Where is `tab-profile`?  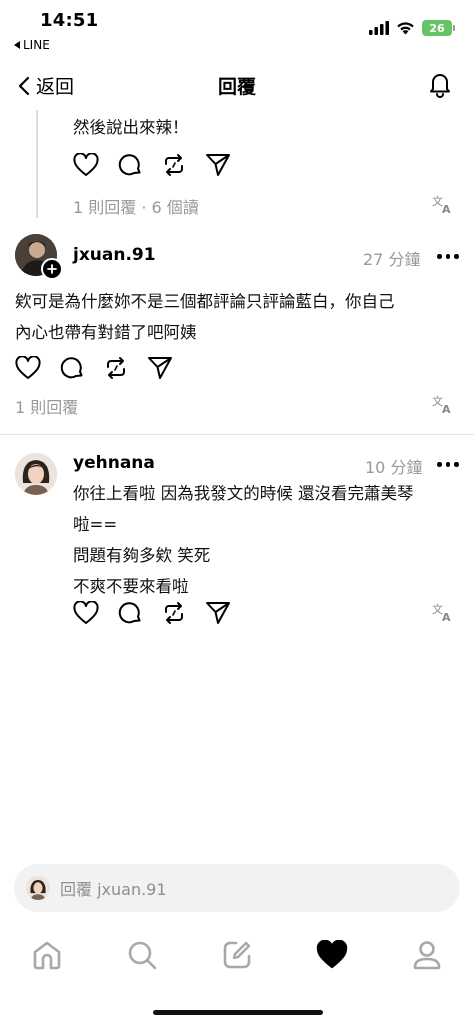
tab-profile is located at coordinates (427, 955).